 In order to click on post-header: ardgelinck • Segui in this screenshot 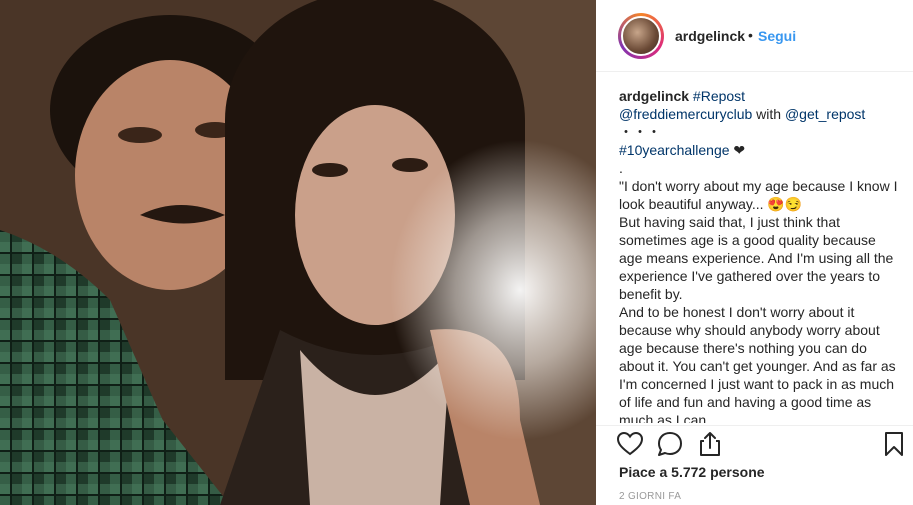, I will do `click(754, 36)`.